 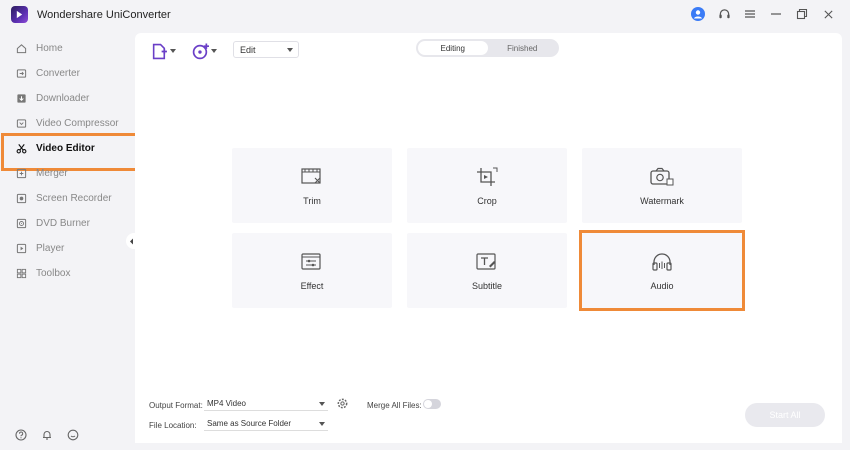 I want to click on feature-label: Audio, so click(x=662, y=285).